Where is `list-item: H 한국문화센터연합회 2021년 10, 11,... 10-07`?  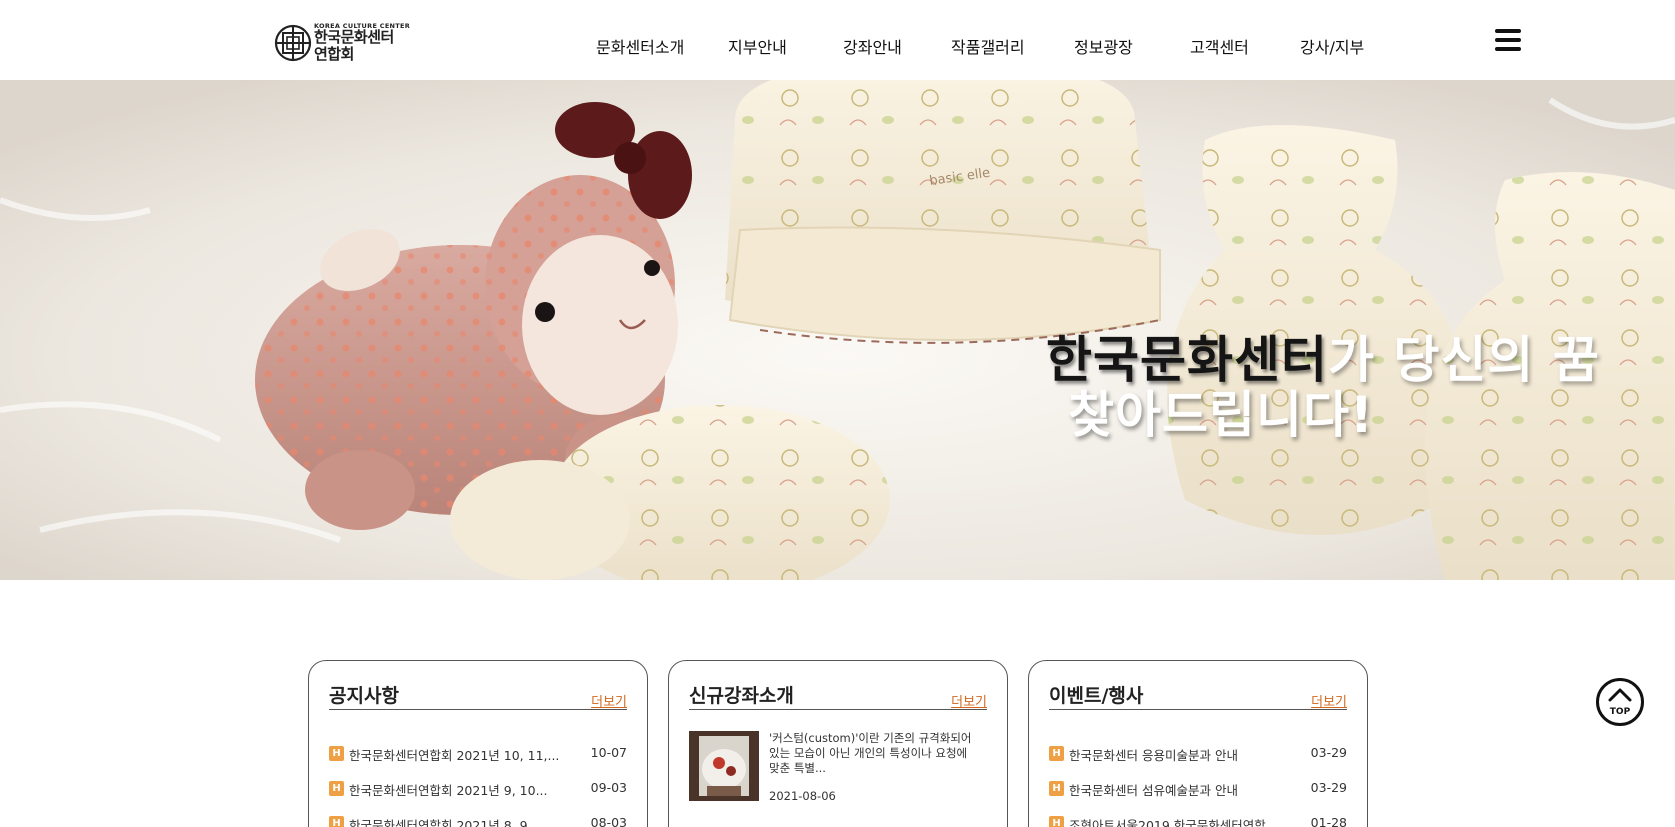 list-item: H 한국문화센터연합회 2021년 10, 11,... 10-07 is located at coordinates (478, 754).